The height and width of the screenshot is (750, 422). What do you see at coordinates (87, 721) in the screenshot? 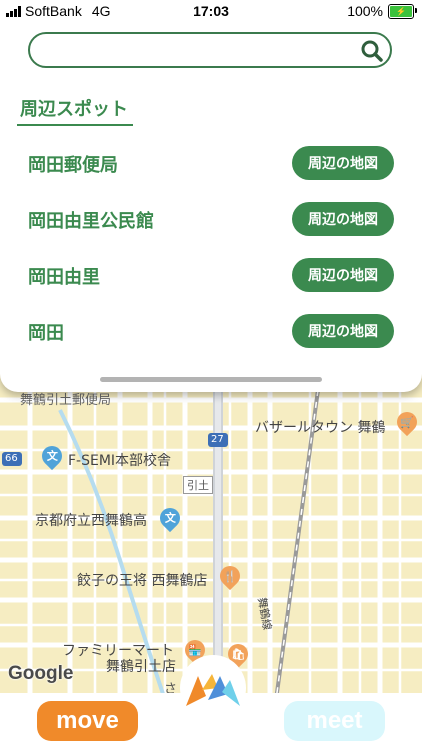
I see `move-button: move` at bounding box center [87, 721].